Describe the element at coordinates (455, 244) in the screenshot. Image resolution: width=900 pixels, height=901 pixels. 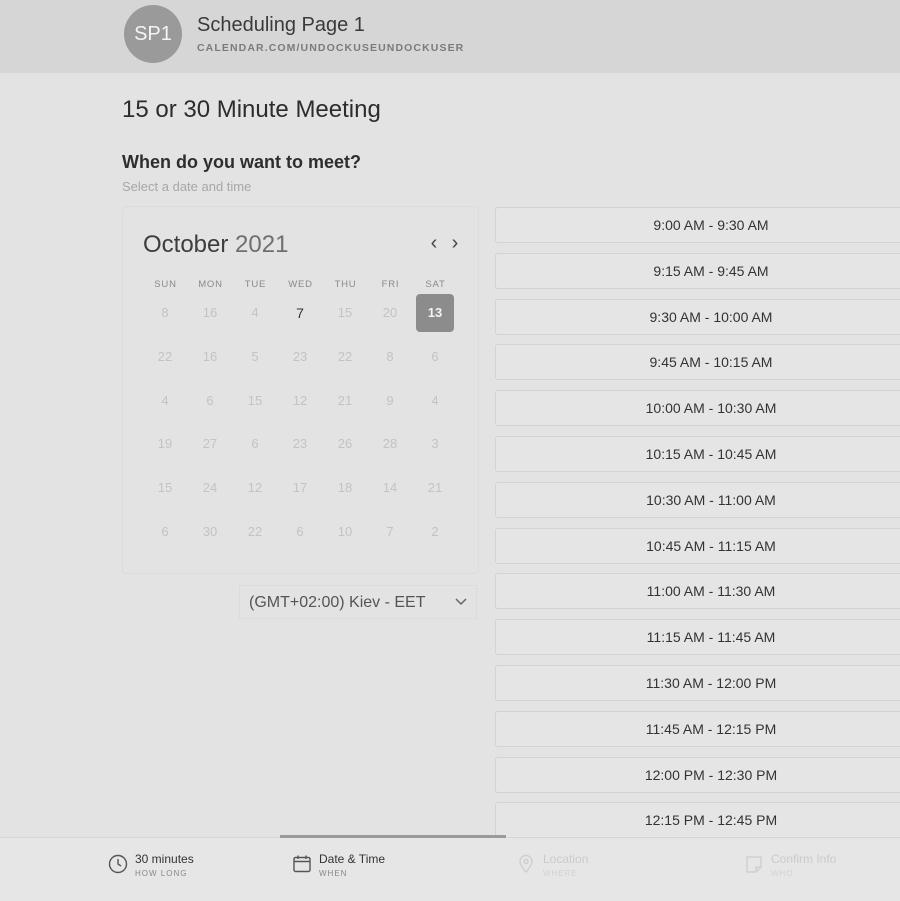
I see `chevron-right-icon: ›` at that location.